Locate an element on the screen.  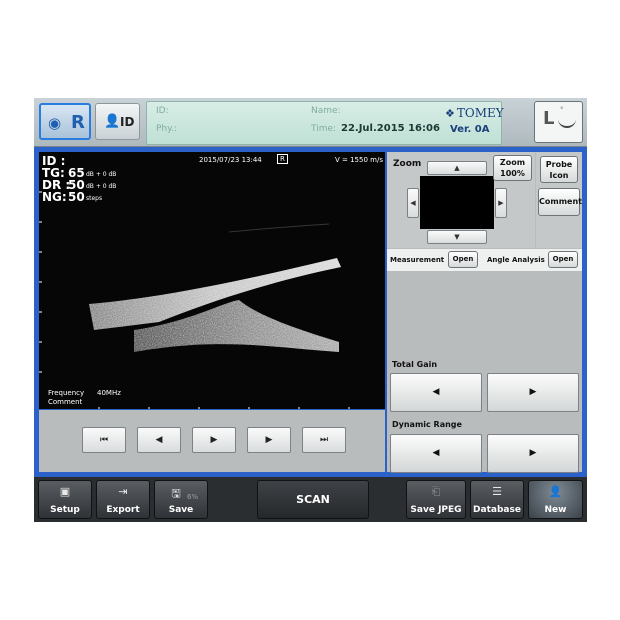
eye-icon: ◉ is located at coordinates (55, 123).